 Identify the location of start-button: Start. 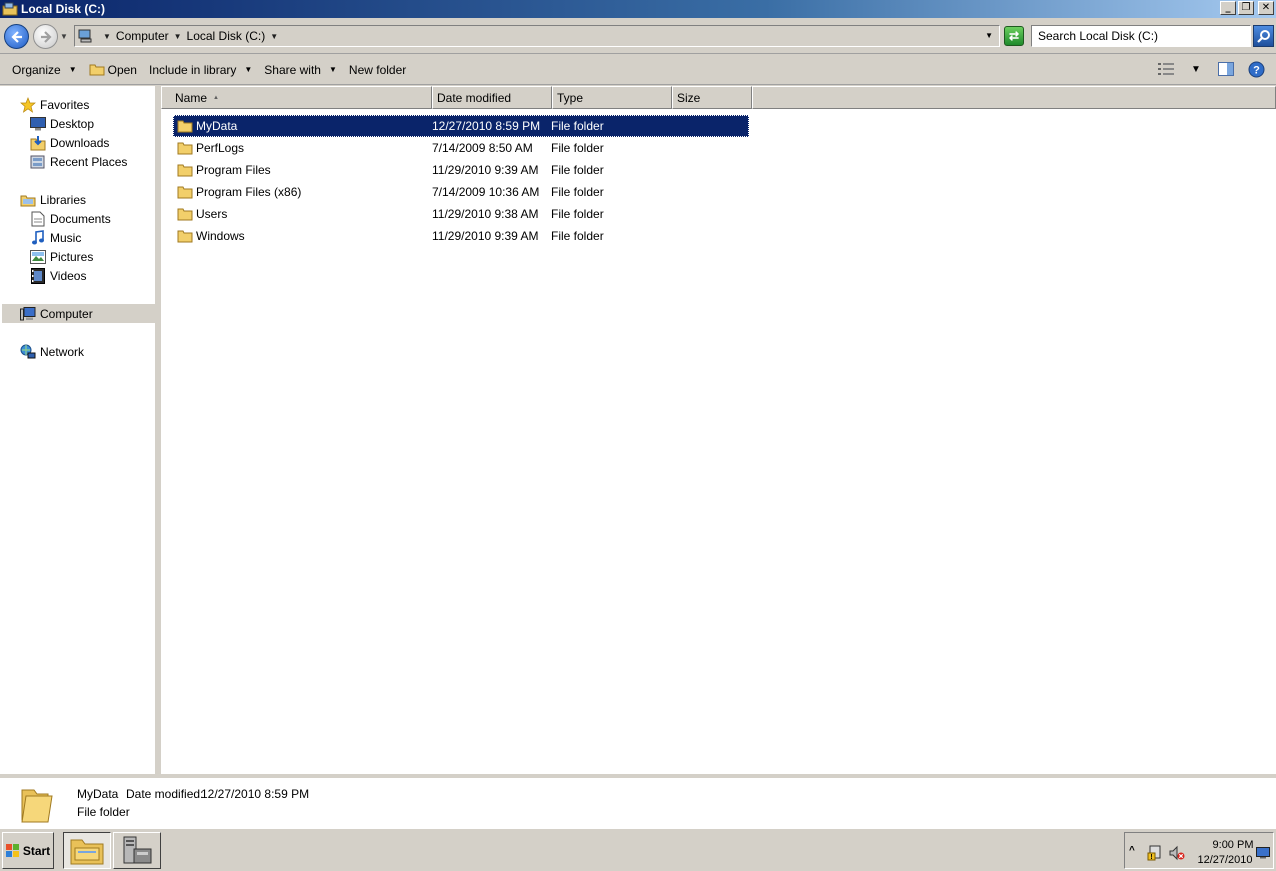
(28, 850).